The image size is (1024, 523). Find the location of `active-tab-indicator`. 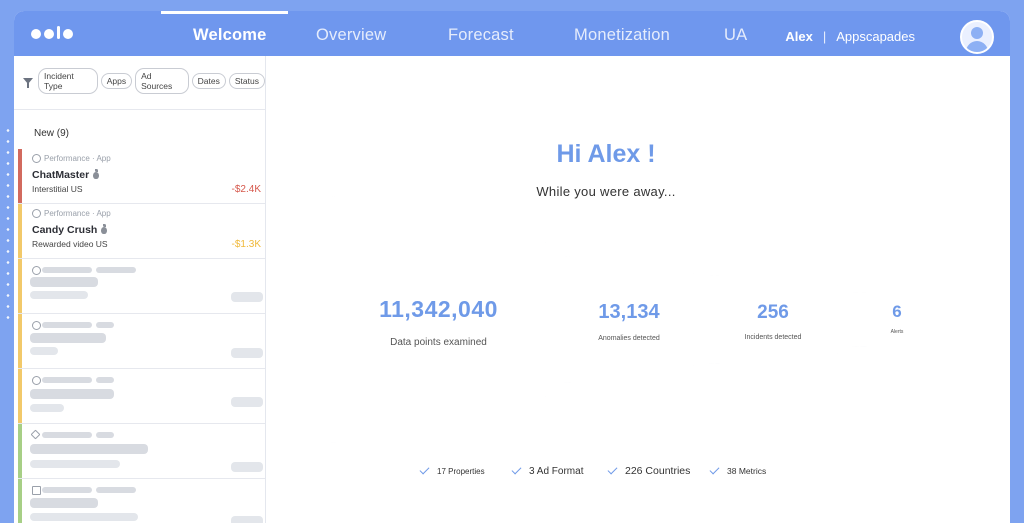

active-tab-indicator is located at coordinates (224, 12).